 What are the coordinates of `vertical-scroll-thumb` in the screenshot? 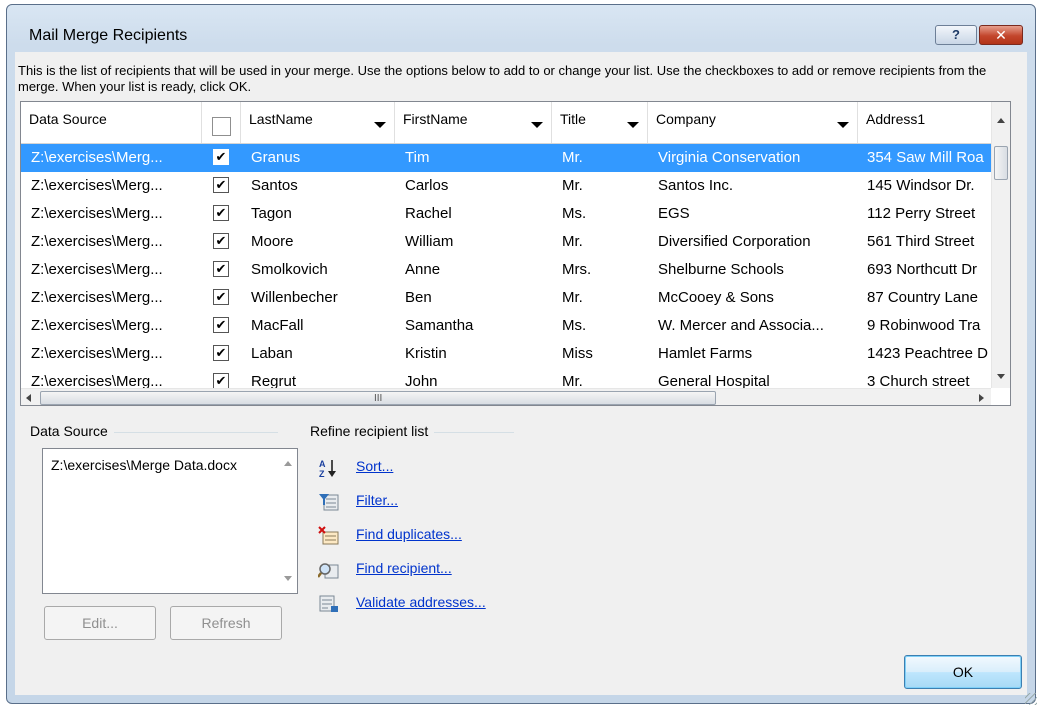 It's located at (1001, 163).